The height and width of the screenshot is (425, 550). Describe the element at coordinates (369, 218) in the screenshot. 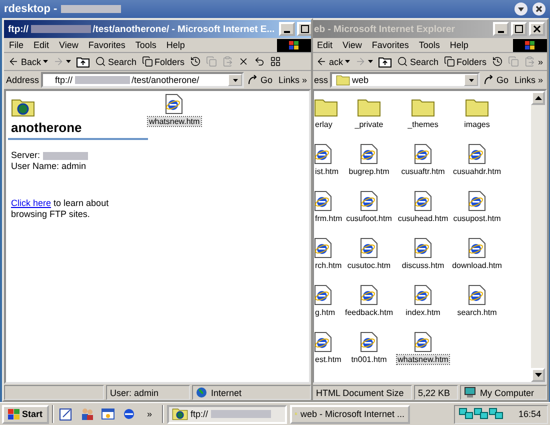

I see `file-name: cusufoot.htm` at that location.